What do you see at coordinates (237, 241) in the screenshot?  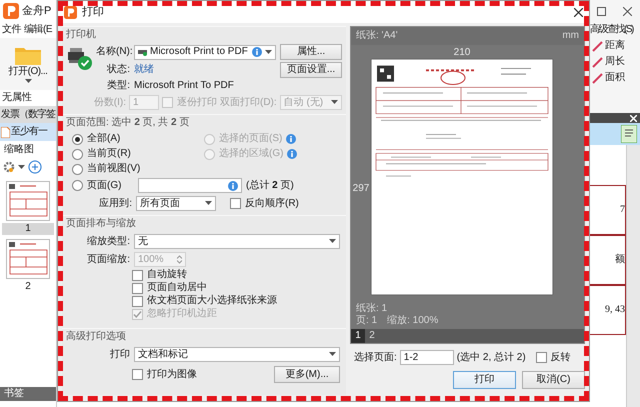 I see `scale-type-dropdown: 无` at bounding box center [237, 241].